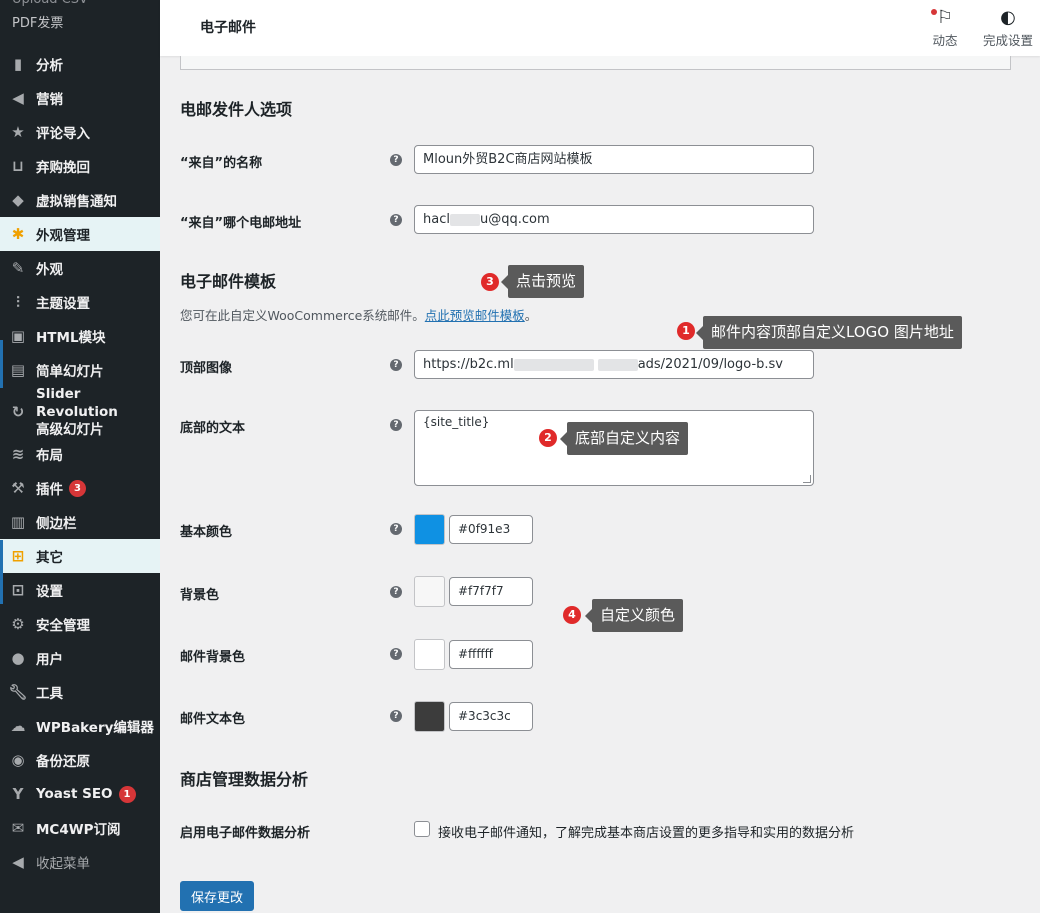 This screenshot has height=913, width=1040. I want to click on chart-bar-icon: ▮, so click(18, 64).